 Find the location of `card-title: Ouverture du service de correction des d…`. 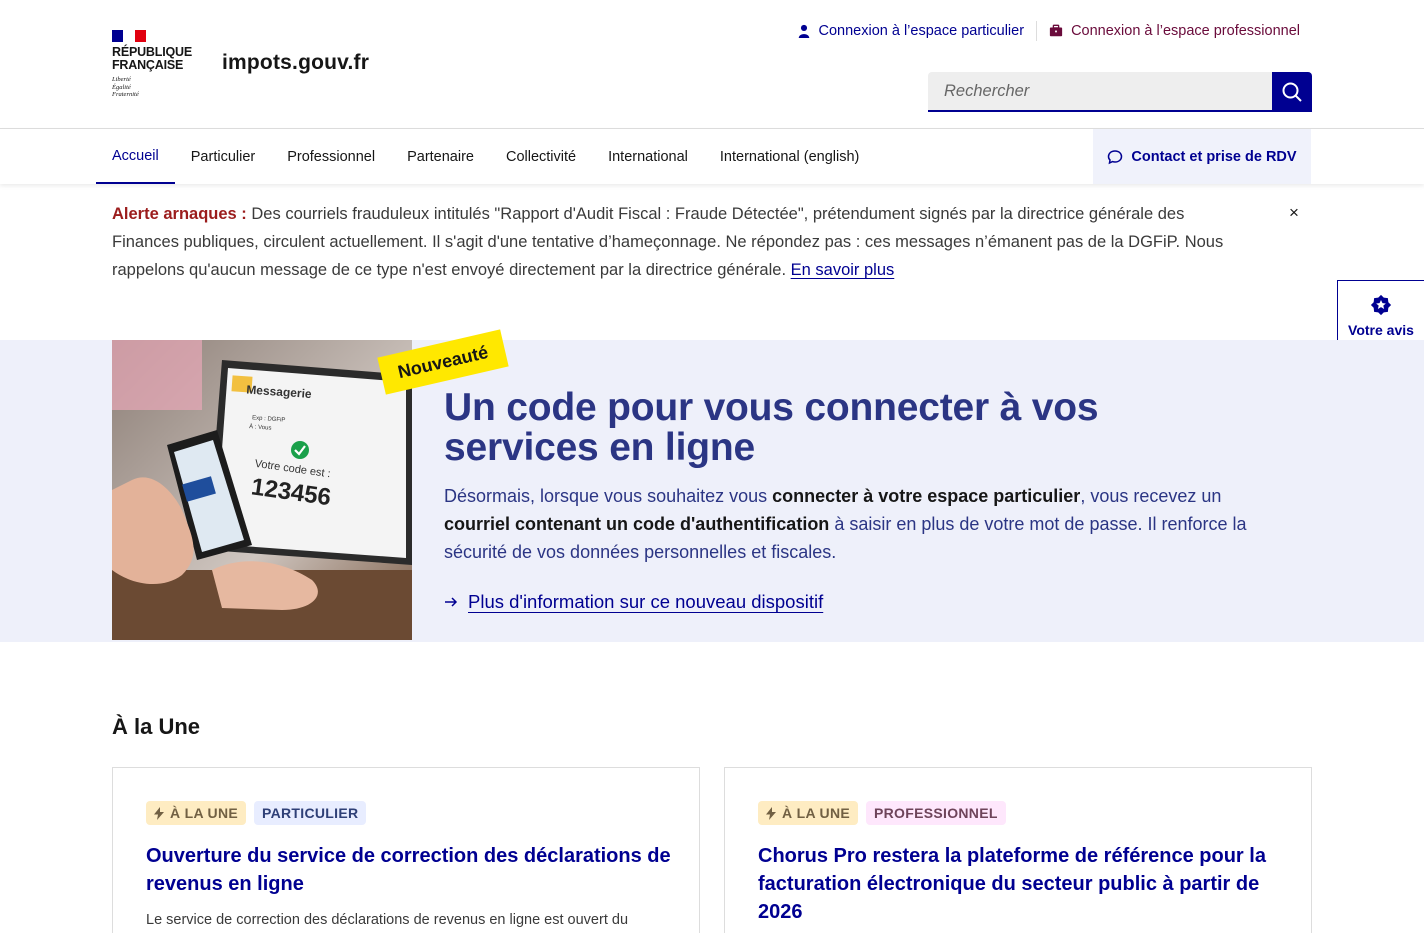

card-title: Ouverture du service de correction des d… is located at coordinates (411, 870).